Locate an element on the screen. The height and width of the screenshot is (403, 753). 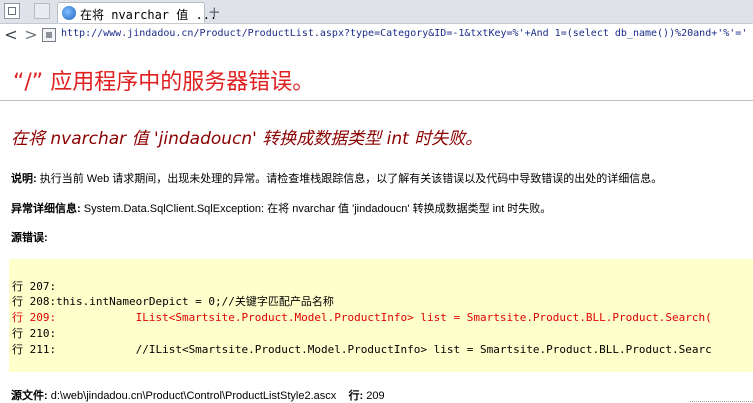
blank-tab-button is located at coordinates (42, 11).